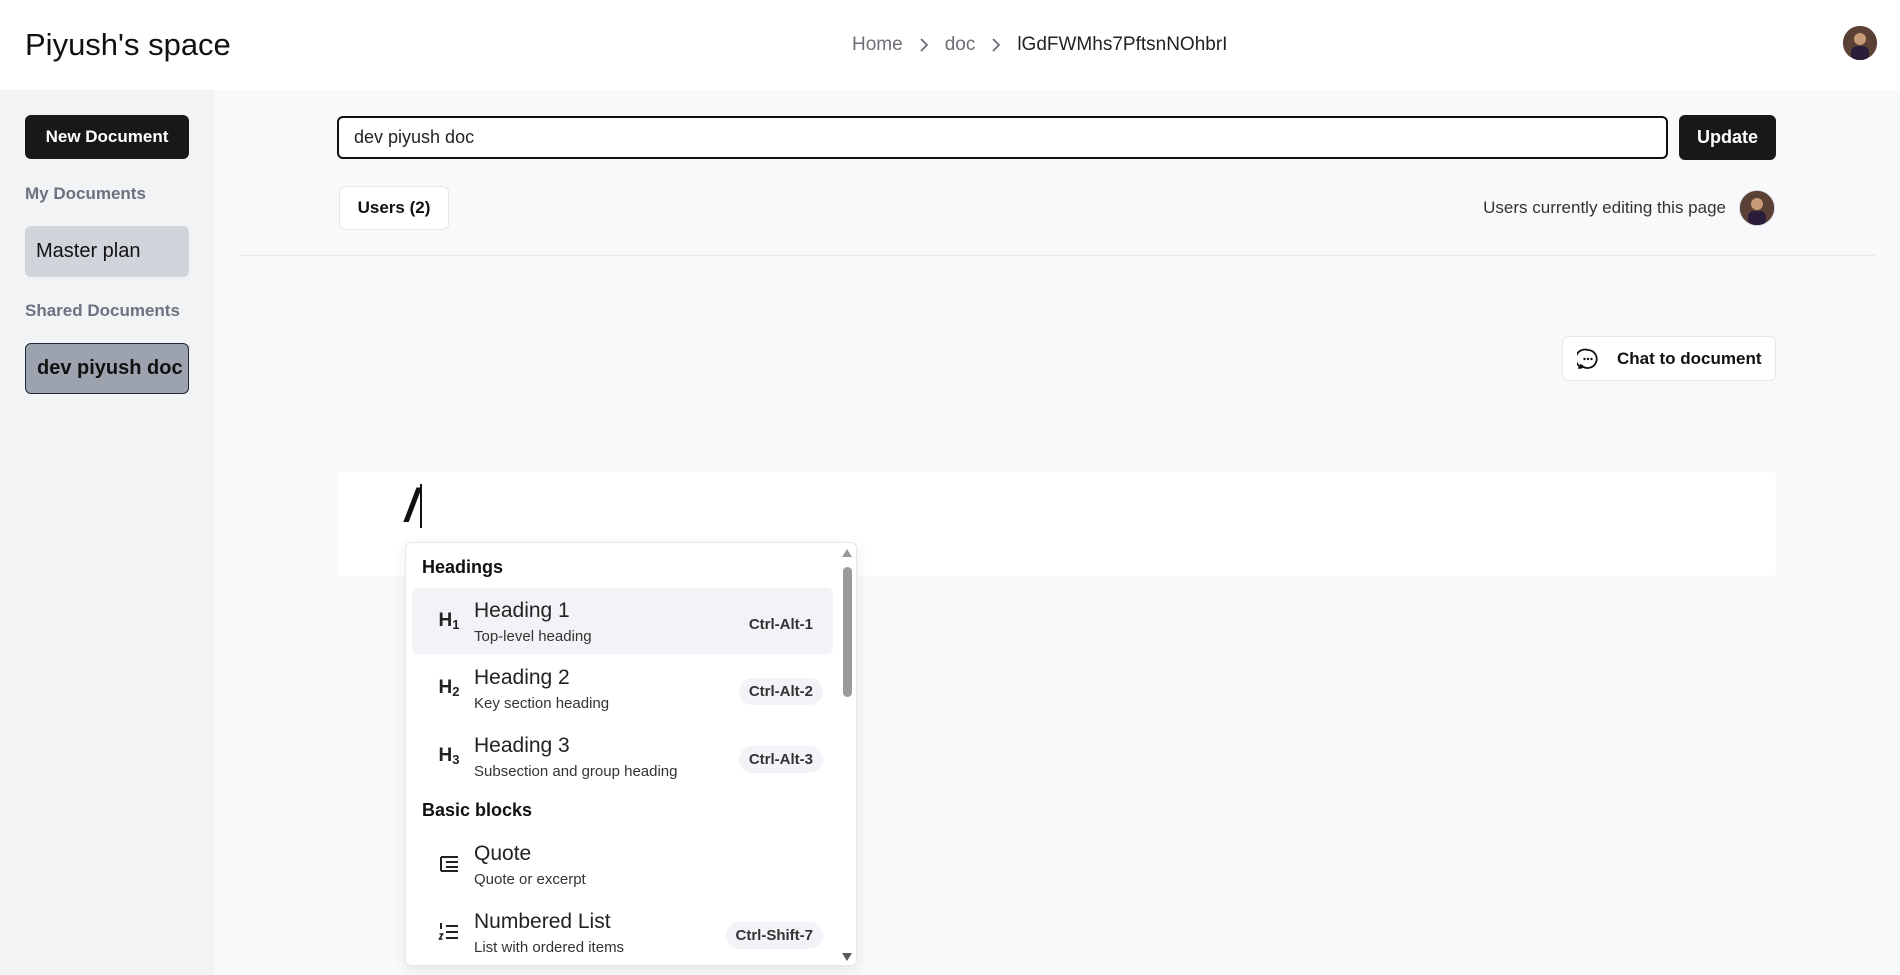  Describe the element at coordinates (503, 853) in the screenshot. I see `menu-item-title: Quote` at that location.